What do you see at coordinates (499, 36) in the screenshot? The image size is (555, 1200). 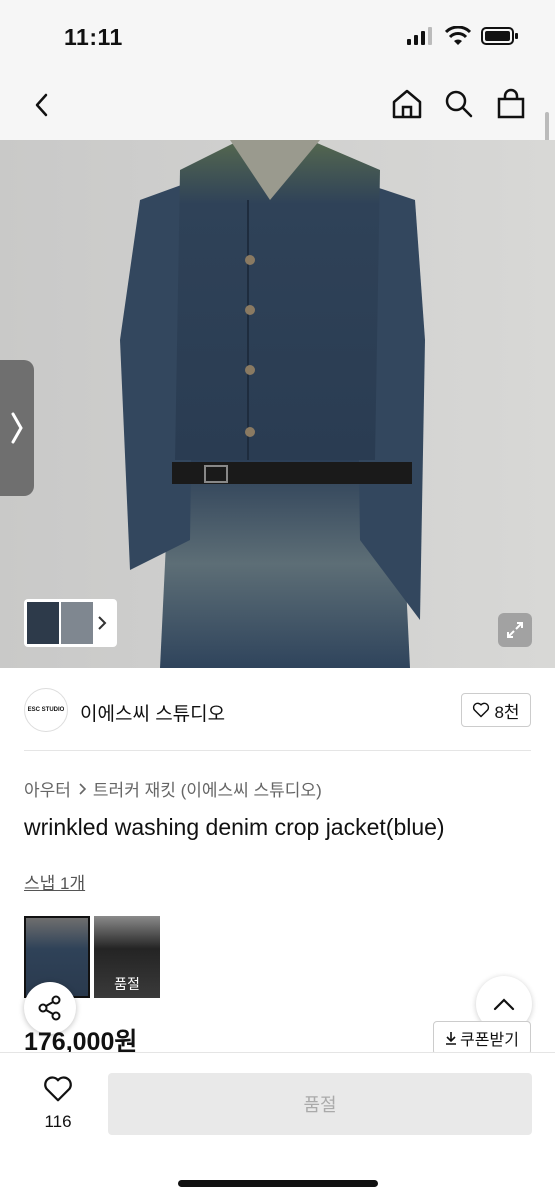 I see `battery-icon` at bounding box center [499, 36].